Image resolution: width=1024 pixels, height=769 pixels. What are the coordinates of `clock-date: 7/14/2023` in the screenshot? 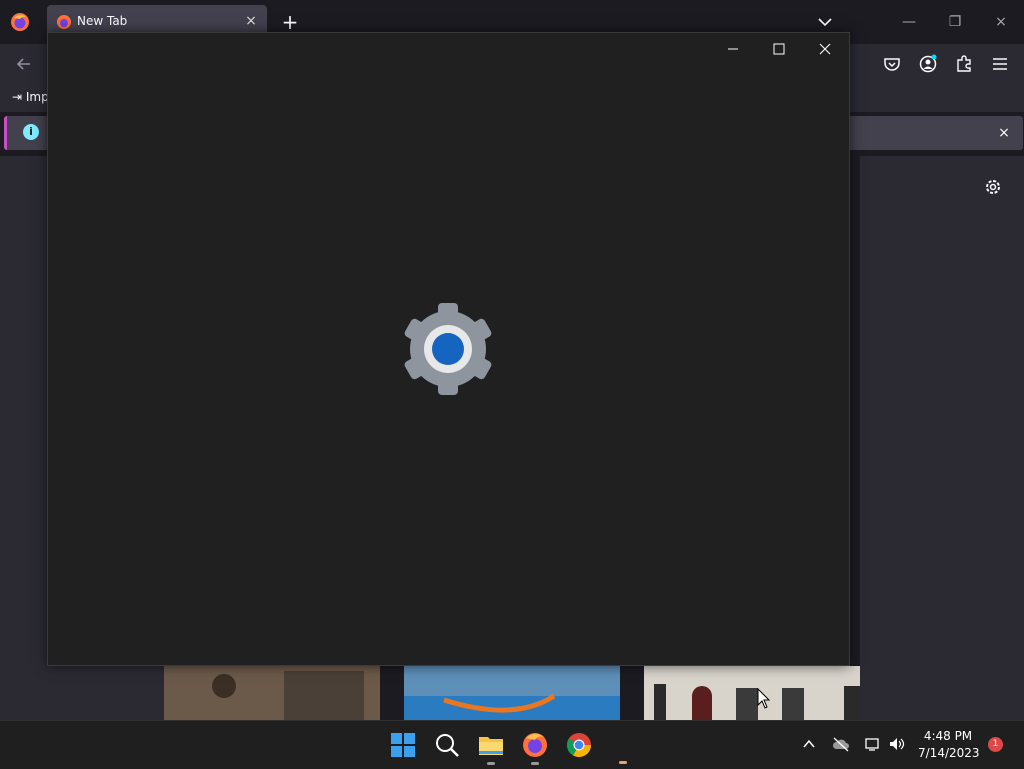 It's located at (949, 753).